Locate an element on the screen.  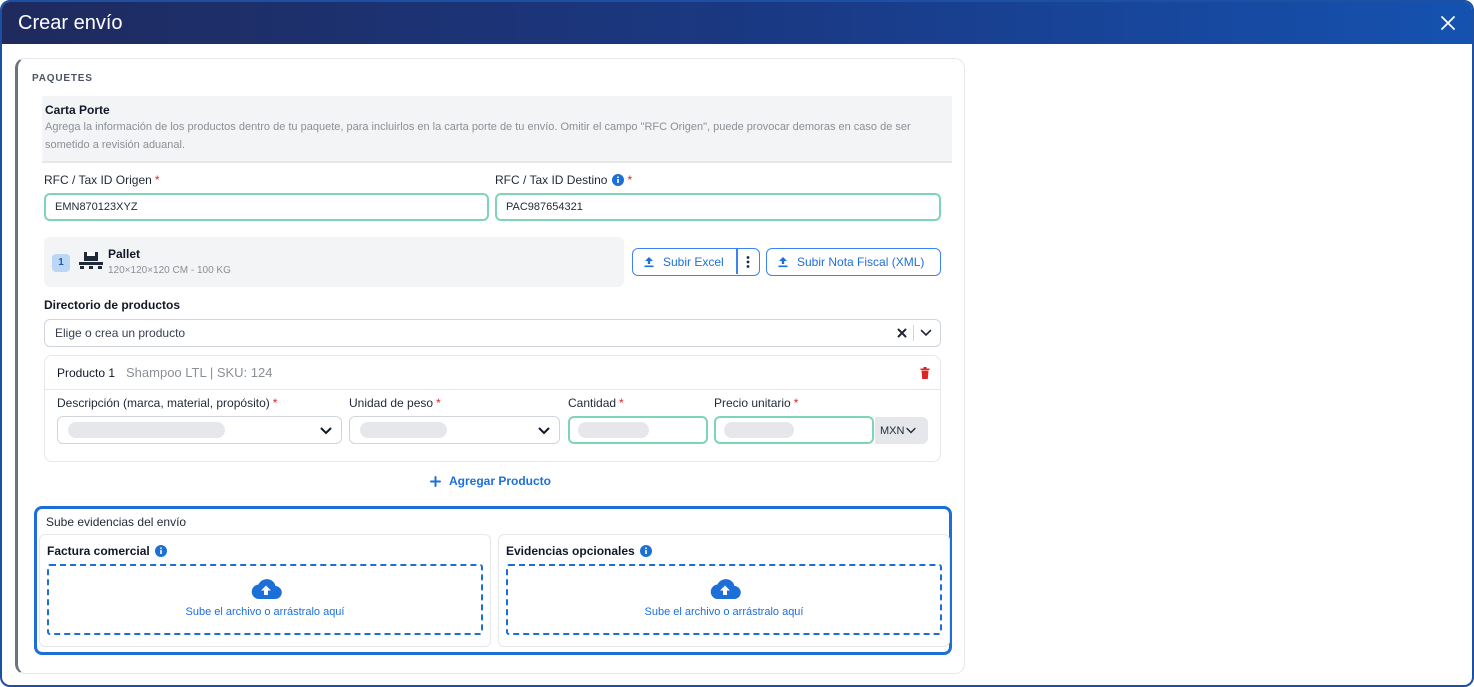
trash-icon is located at coordinates (925, 373).